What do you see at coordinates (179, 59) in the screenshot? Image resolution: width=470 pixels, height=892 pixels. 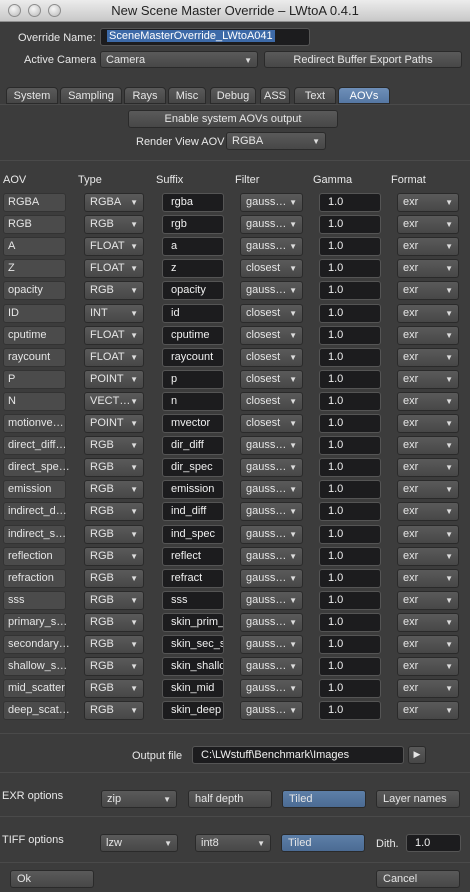 I see `active-camera-select: Camera ▼` at bounding box center [179, 59].